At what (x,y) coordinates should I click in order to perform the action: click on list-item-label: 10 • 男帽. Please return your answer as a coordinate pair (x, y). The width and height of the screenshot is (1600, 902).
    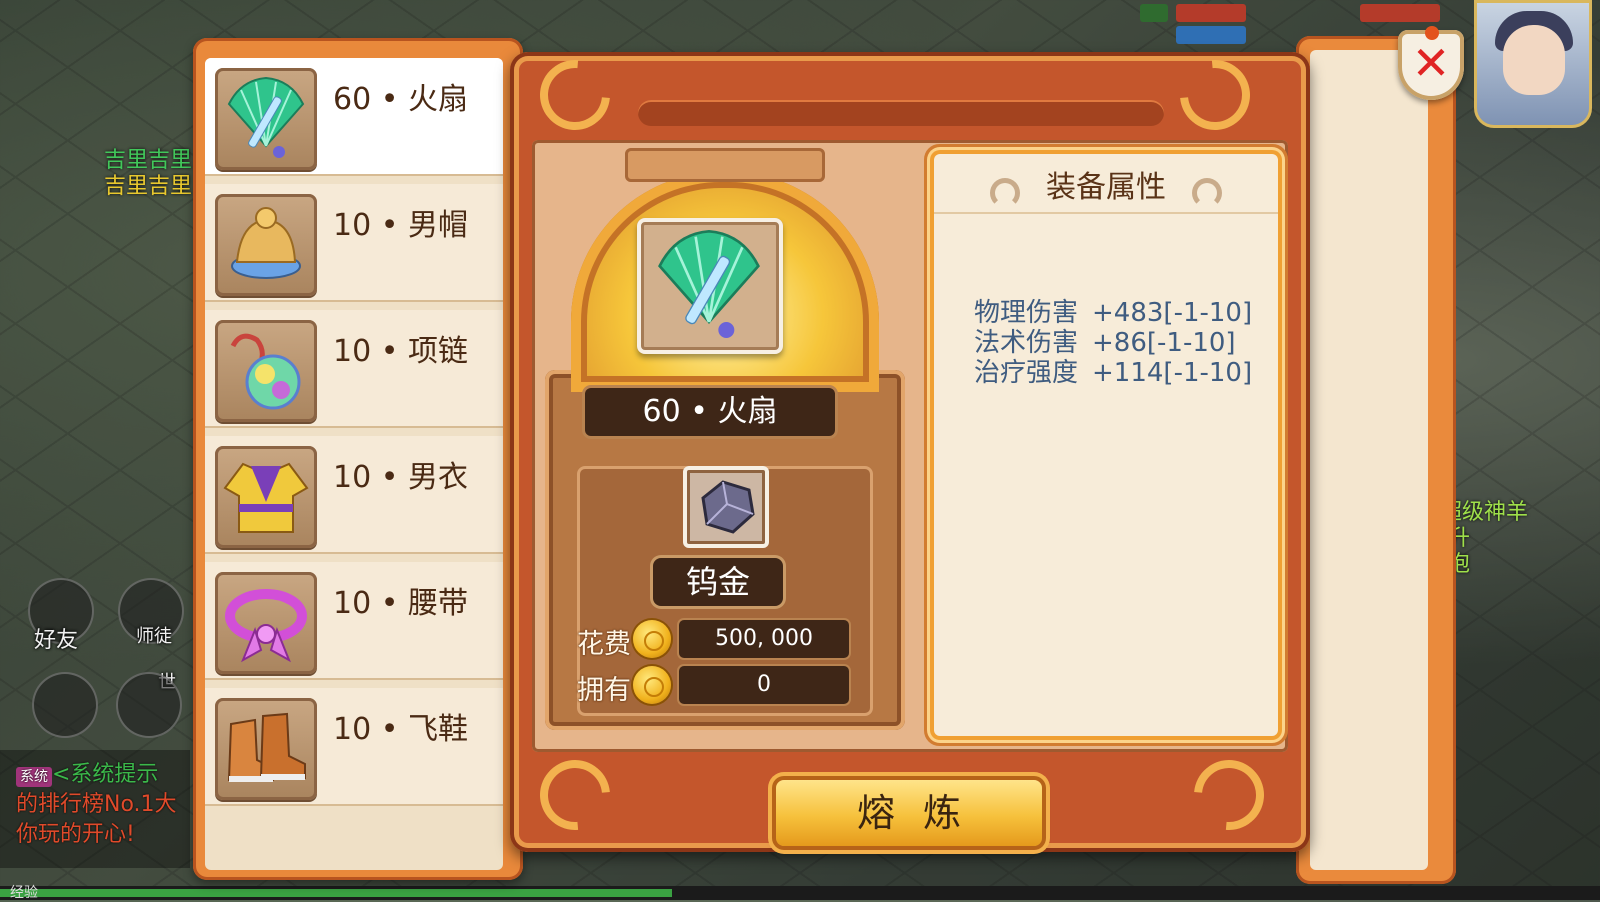
    Looking at the image, I should click on (400, 225).